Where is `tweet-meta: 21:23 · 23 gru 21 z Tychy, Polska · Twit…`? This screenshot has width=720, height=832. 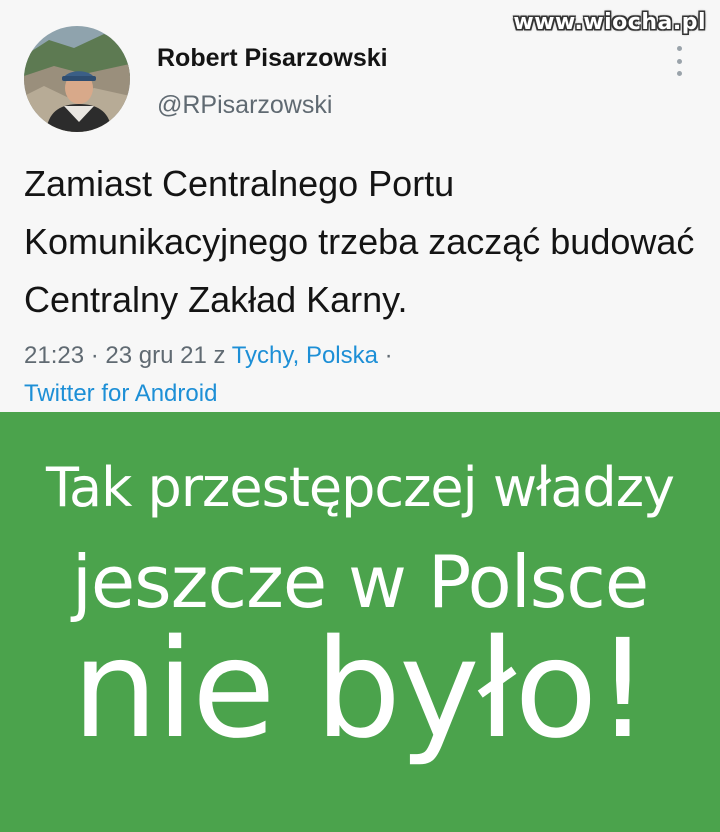
tweet-meta: 21:23 · 23 gru 21 z Tychy, Polska · Twit… is located at coordinates (364, 375).